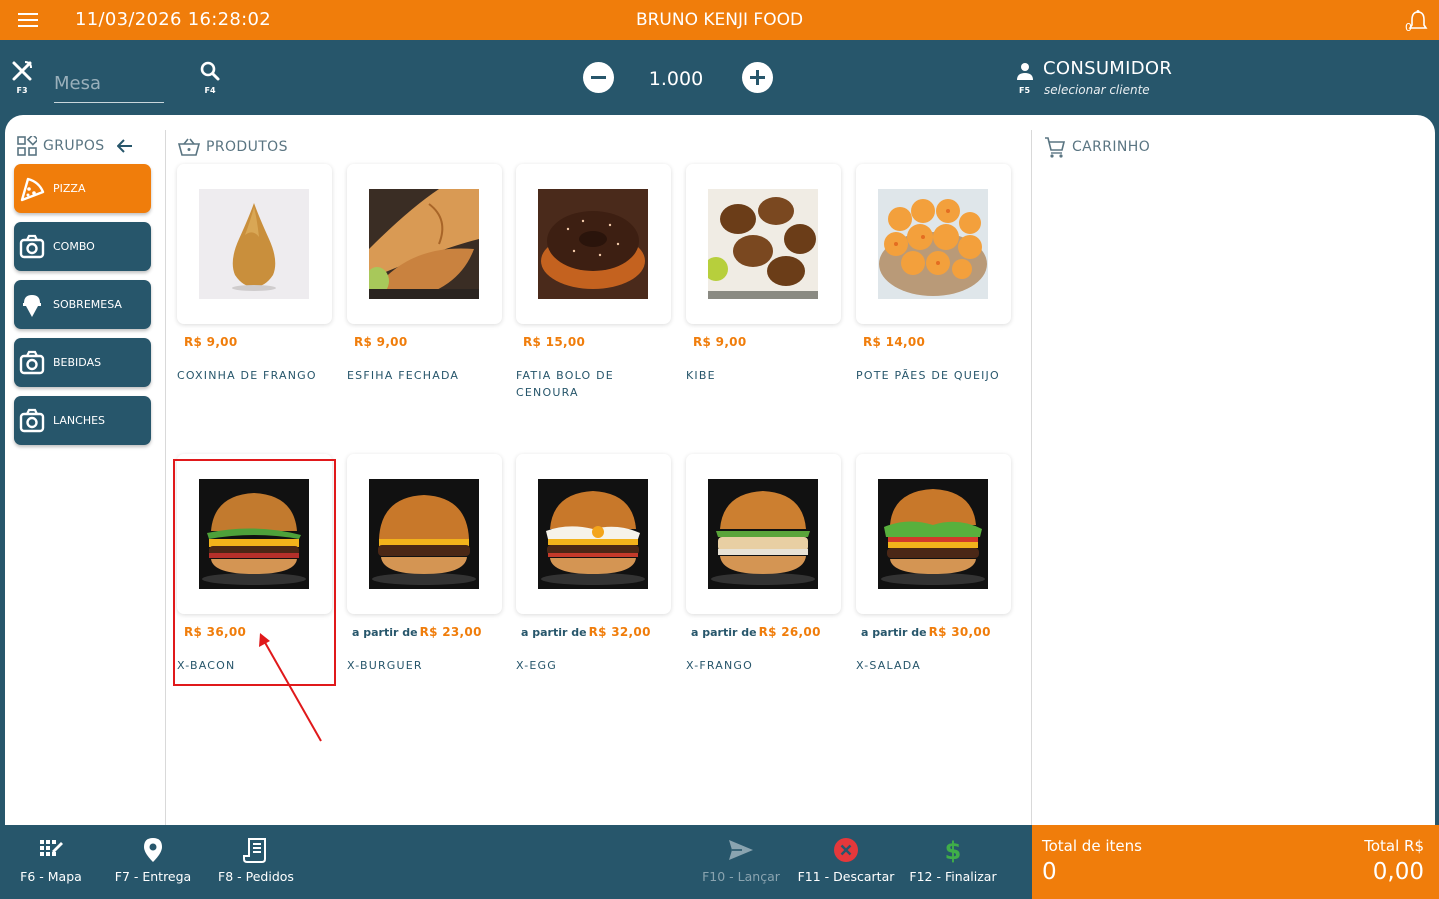  I want to click on product-name: ESFIHA FECHADA, so click(403, 375).